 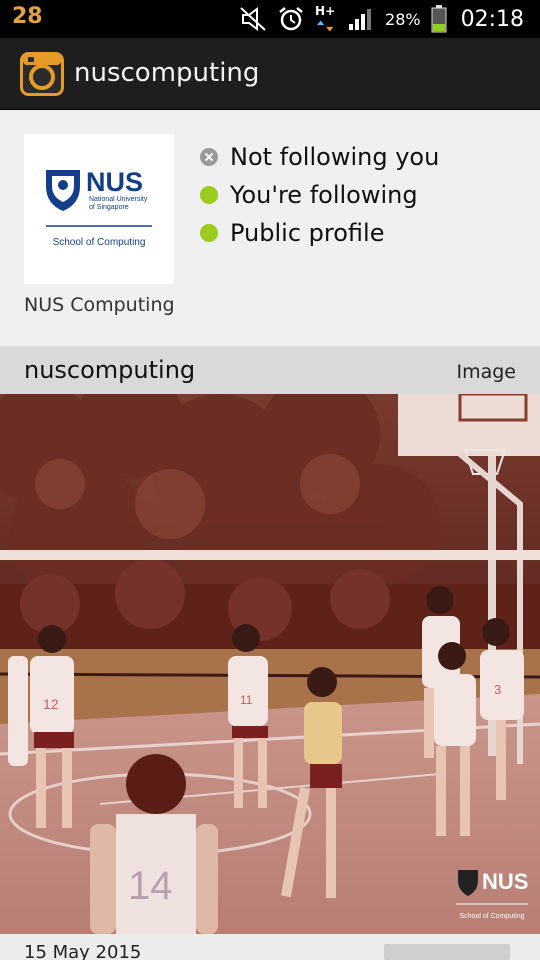 What do you see at coordinates (270, 370) in the screenshot?
I see `post-header: nuscomputing Image` at bounding box center [270, 370].